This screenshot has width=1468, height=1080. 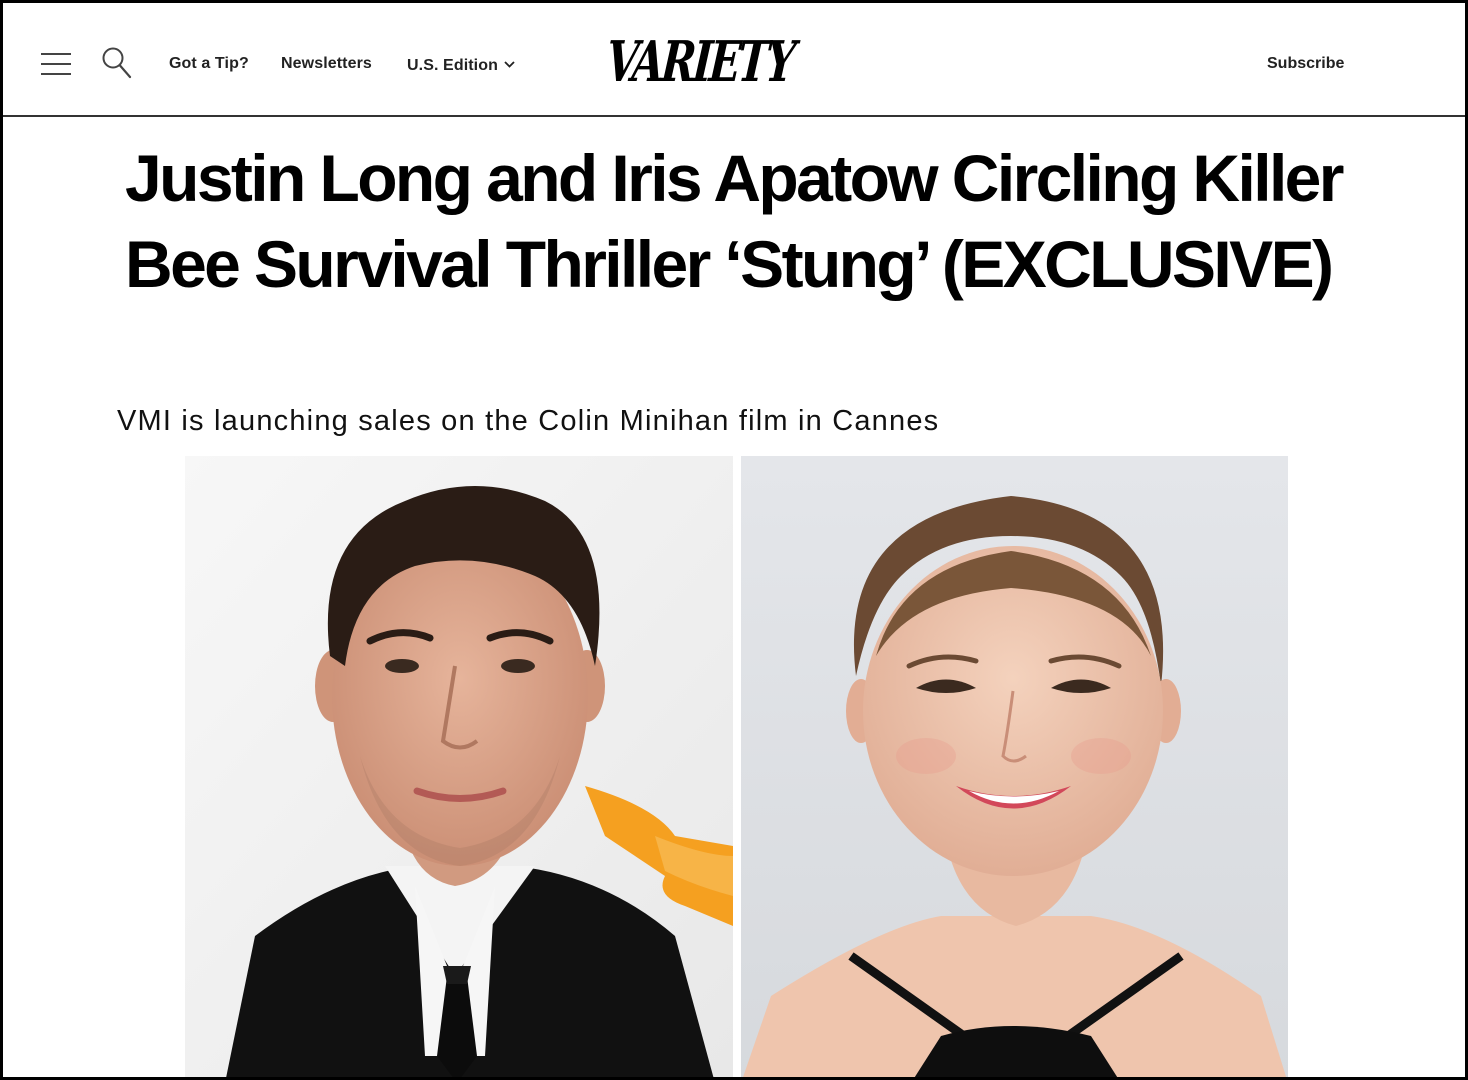 What do you see at coordinates (699, 62) in the screenshot?
I see `logo-text: VARIETY` at bounding box center [699, 62].